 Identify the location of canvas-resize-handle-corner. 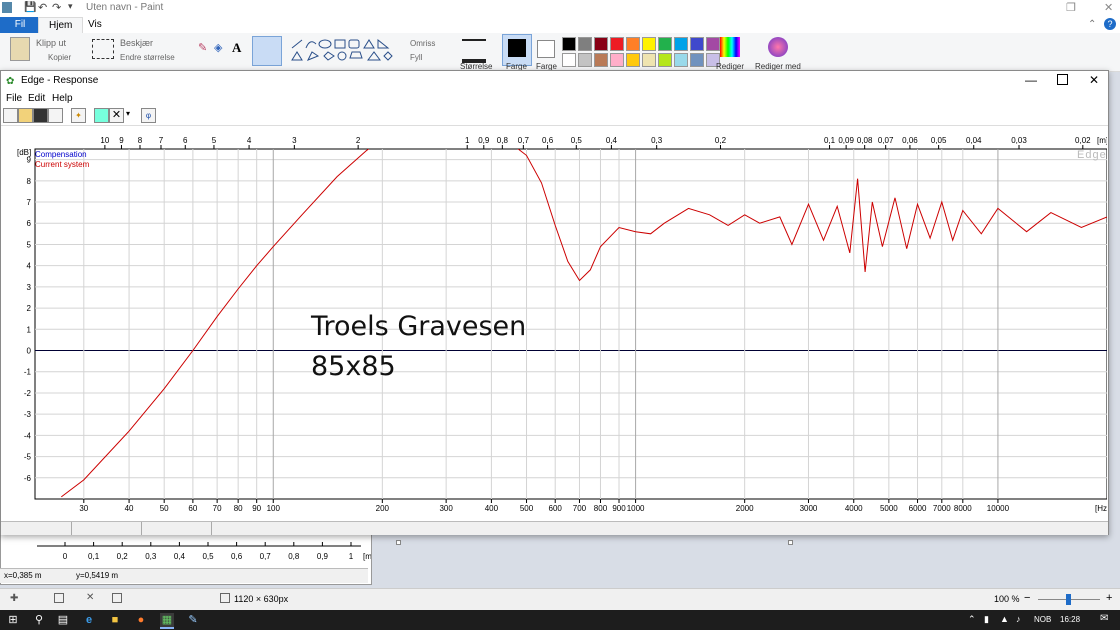
(790, 542).